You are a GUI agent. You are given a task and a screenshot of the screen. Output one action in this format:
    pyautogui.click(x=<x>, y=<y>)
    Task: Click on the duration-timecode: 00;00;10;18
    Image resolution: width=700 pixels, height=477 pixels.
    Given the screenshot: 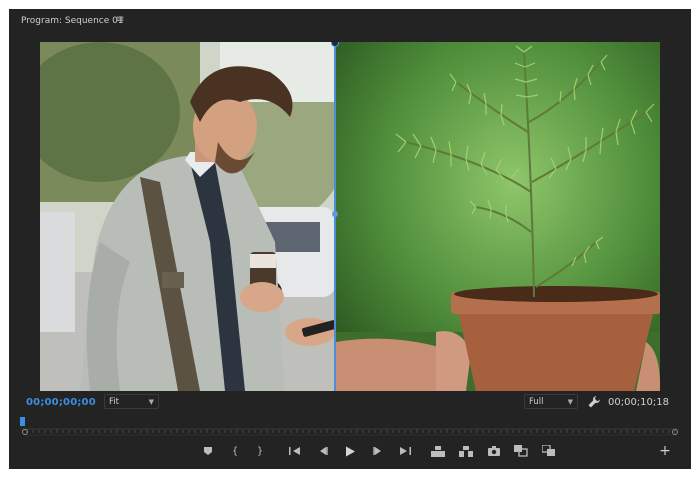 What is the action you would take?
    pyautogui.click(x=638, y=402)
    